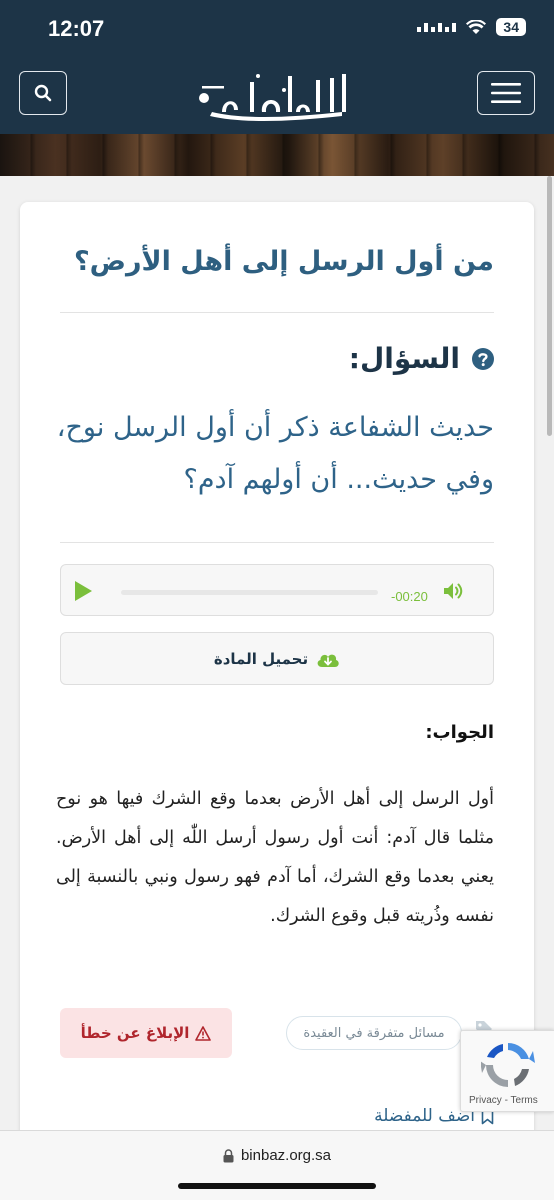 The image size is (554, 1200). What do you see at coordinates (476, 26) in the screenshot?
I see `wifi-icon` at bounding box center [476, 26].